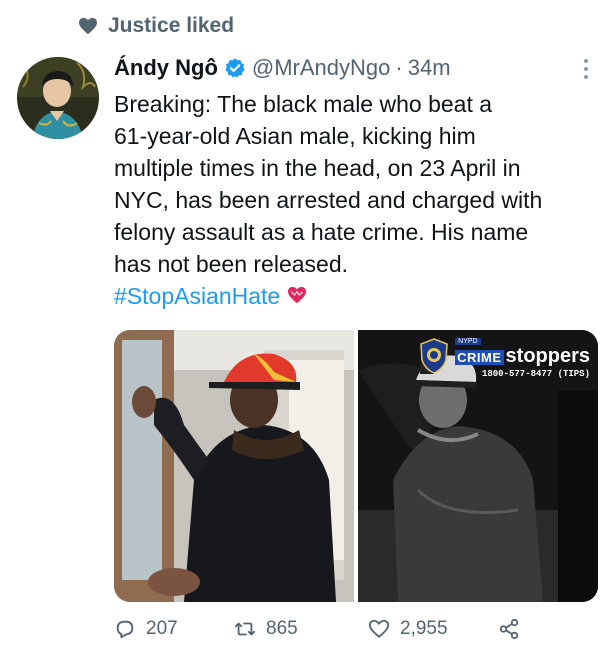 The height and width of the screenshot is (668, 613). What do you see at coordinates (424, 628) in the screenshot?
I see `like-count: 2,955` at bounding box center [424, 628].